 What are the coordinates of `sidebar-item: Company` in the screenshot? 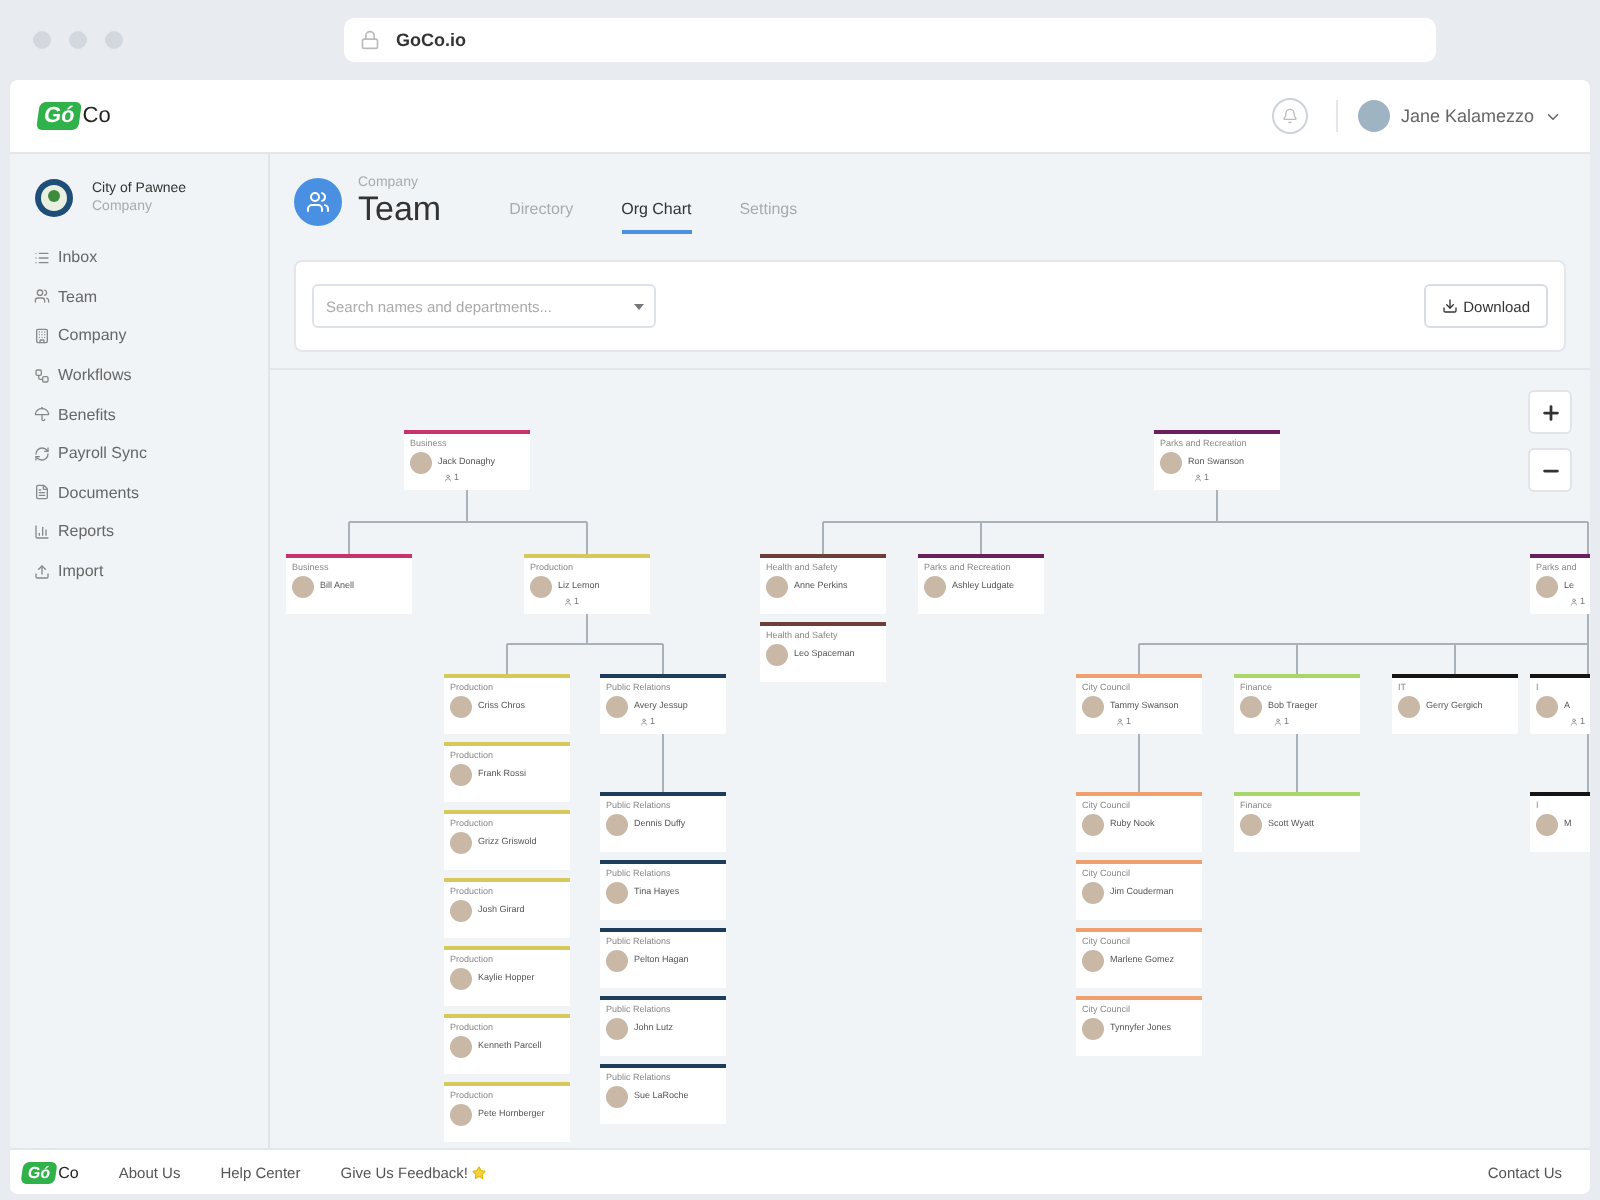 It's located at (80, 336).